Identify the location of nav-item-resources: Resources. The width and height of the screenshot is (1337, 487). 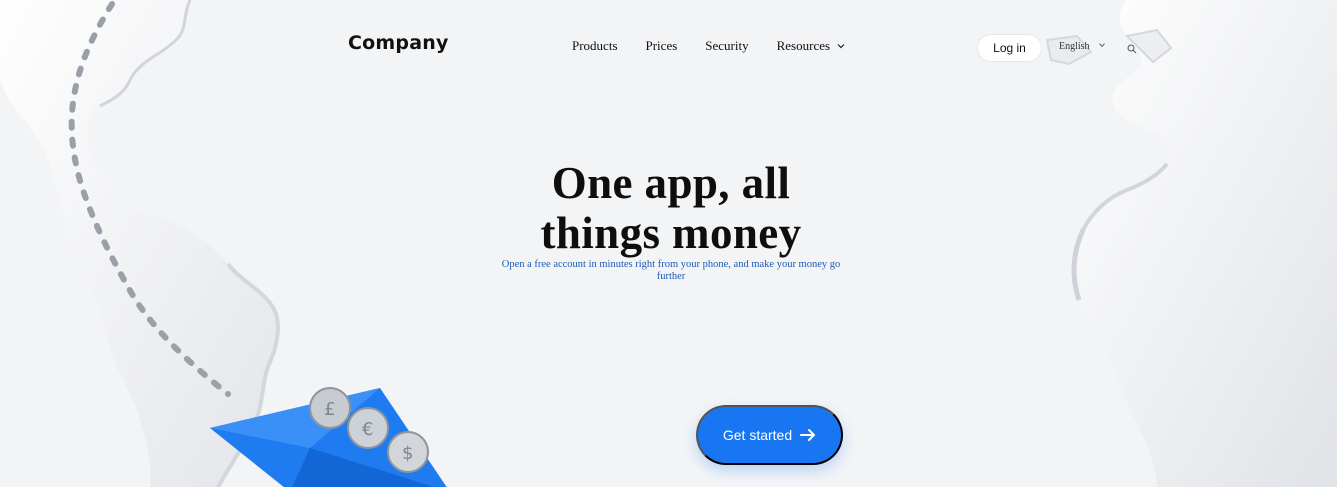
(811, 46).